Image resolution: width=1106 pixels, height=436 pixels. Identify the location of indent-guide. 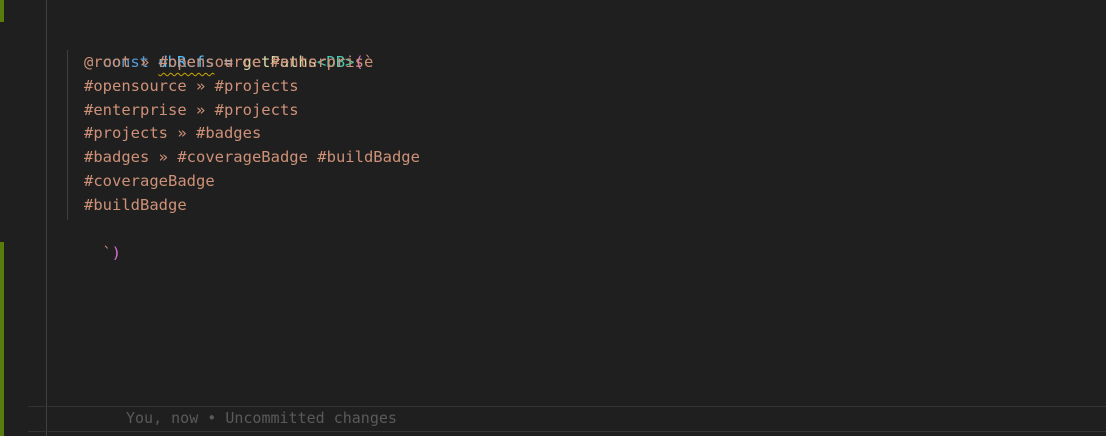
(46, 218).